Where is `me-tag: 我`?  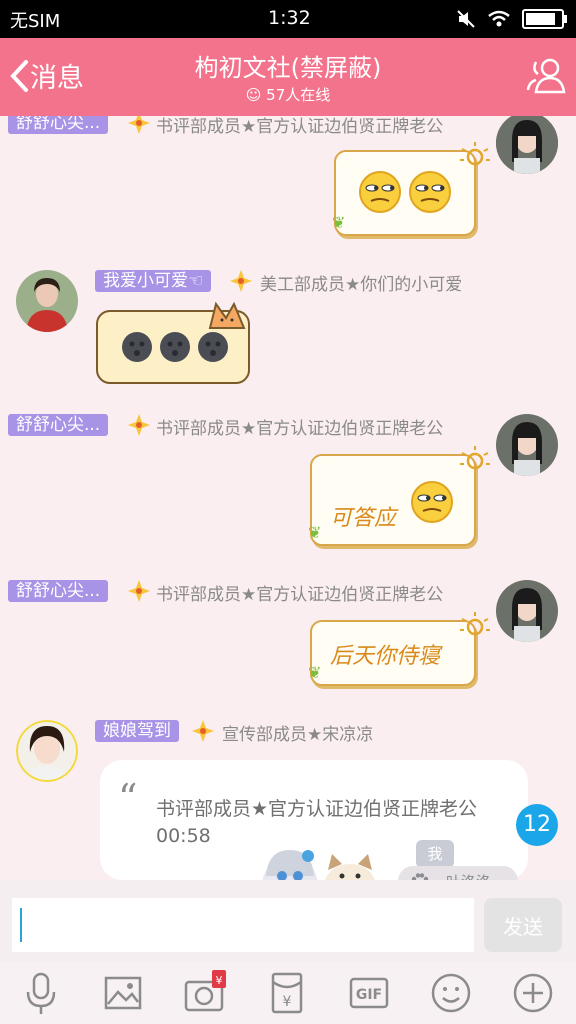
me-tag: 我 is located at coordinates (435, 854).